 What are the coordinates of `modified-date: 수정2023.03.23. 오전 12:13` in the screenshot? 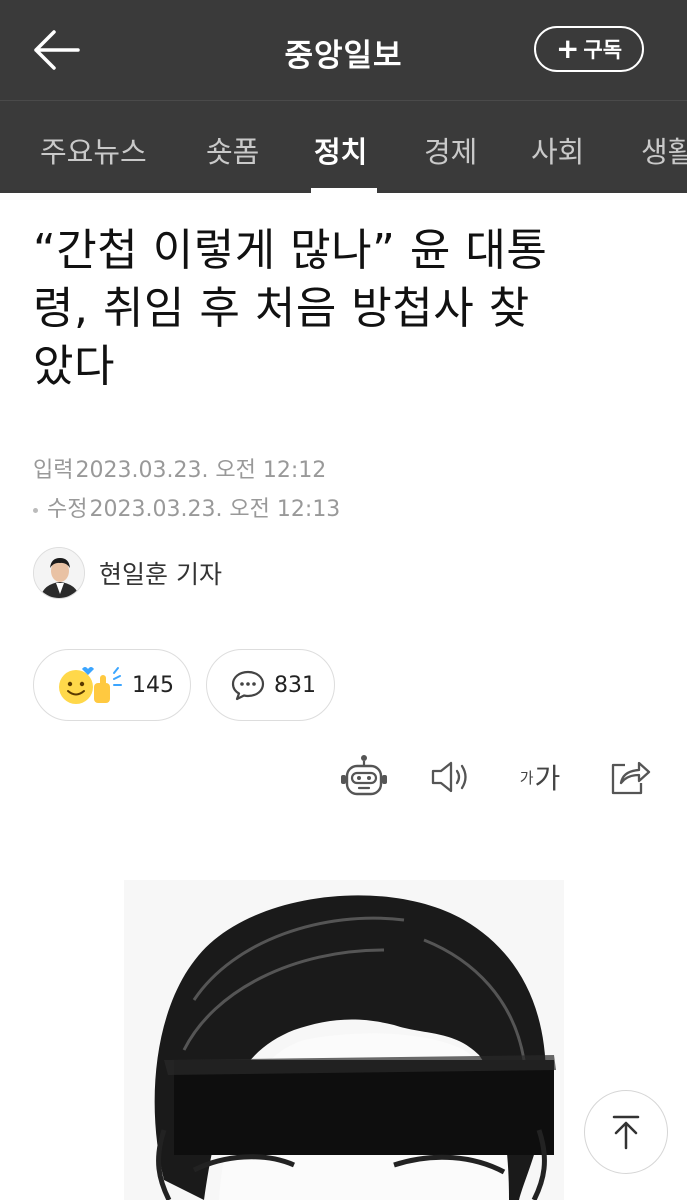 It's located at (186, 507).